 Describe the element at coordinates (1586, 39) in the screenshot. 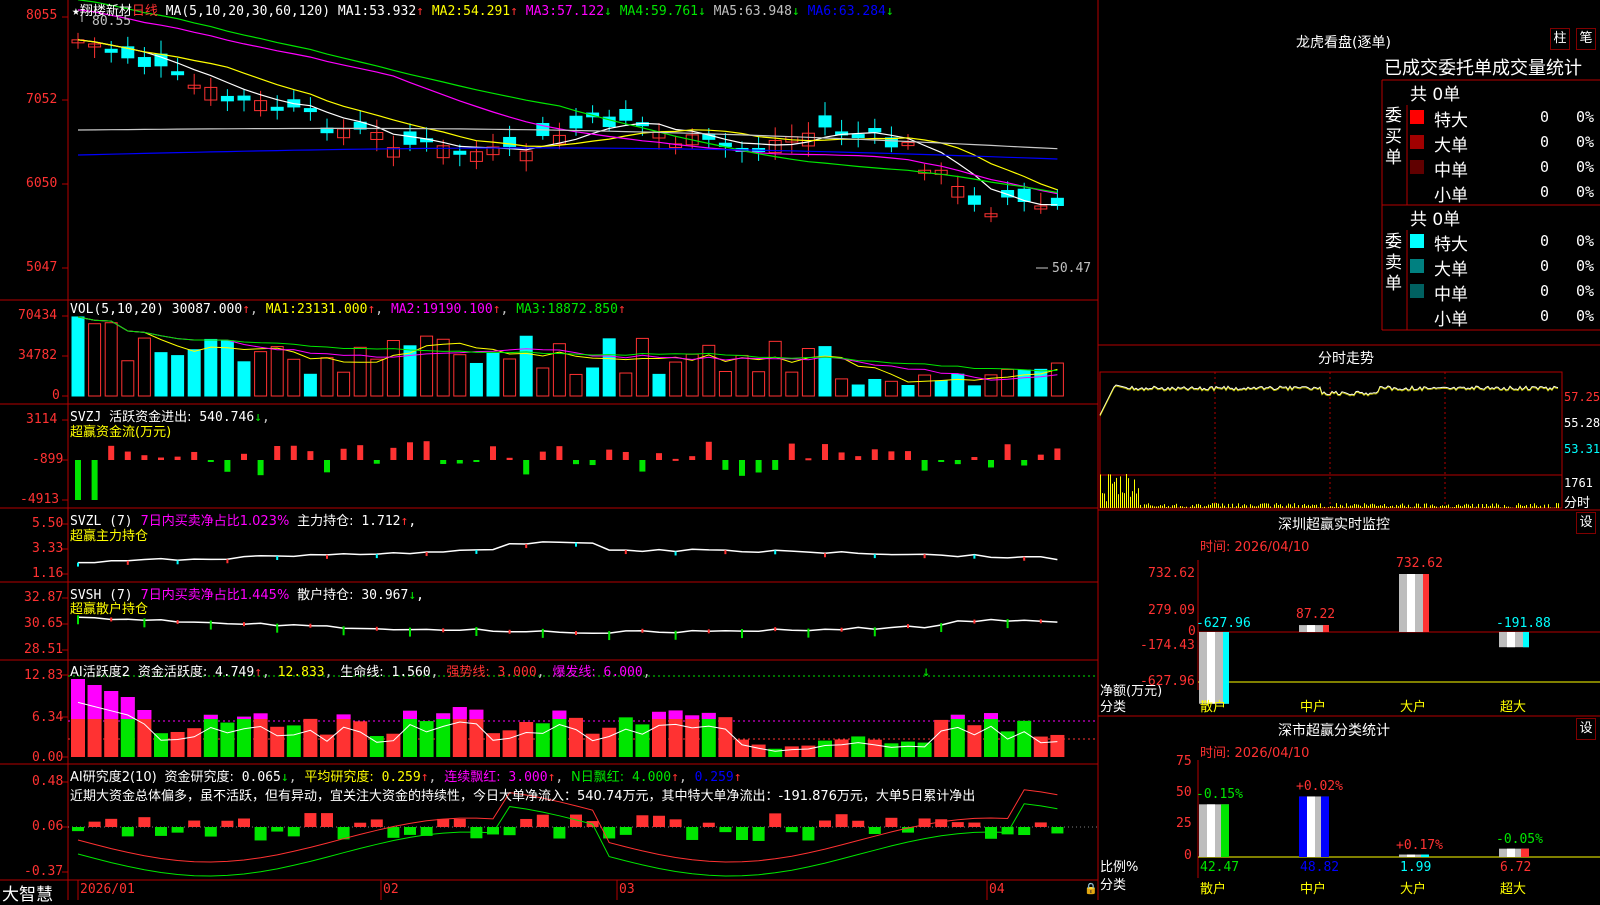

I see `tick-mode-button: 笔` at that location.